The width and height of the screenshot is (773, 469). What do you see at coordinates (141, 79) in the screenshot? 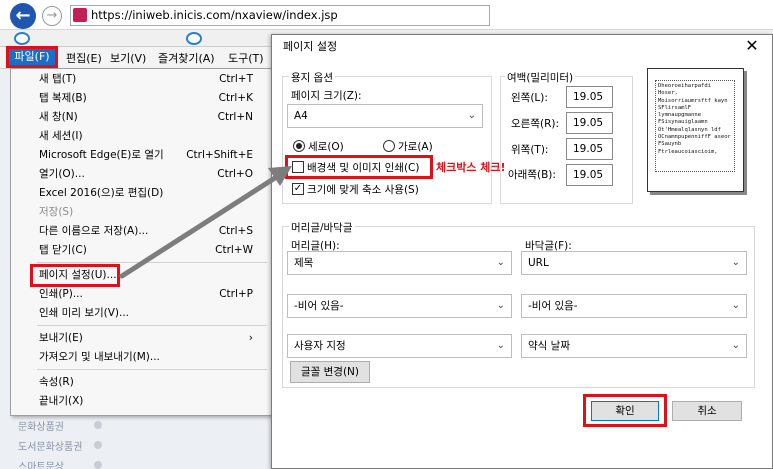
I see `menu-item-new-tab: 새 탭(T) Ctrl+T` at bounding box center [141, 79].